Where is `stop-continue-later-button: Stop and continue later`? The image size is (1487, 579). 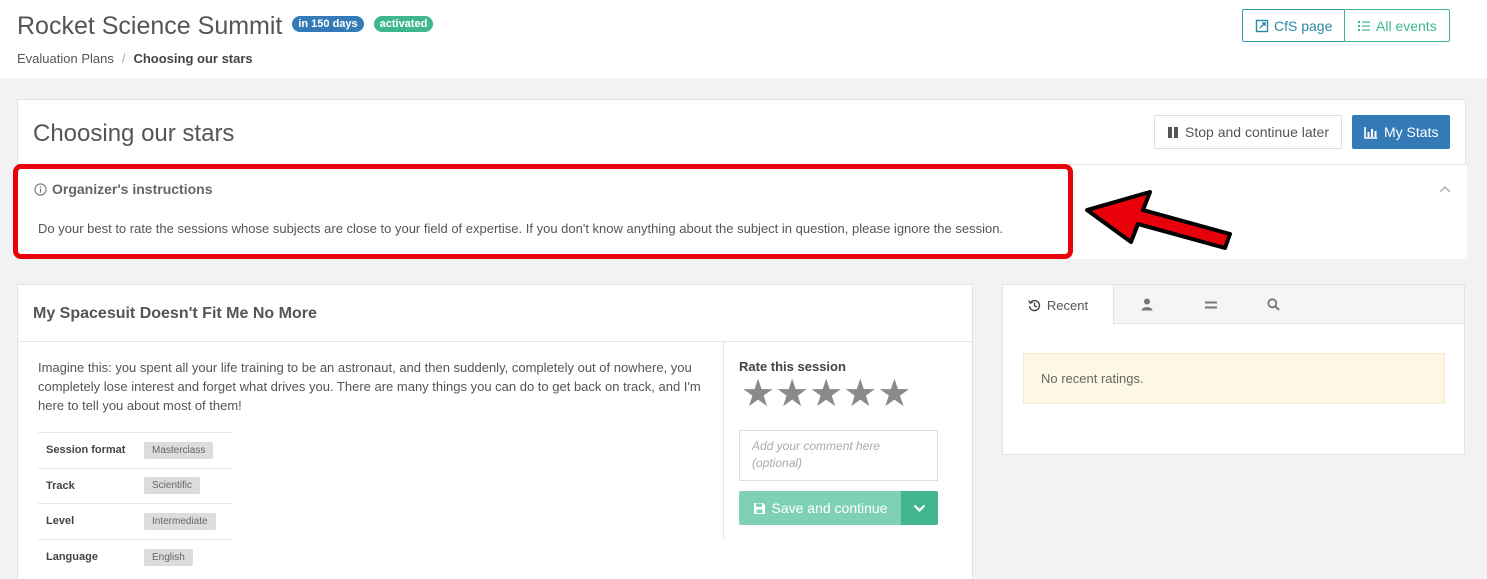 stop-continue-later-button: Stop and continue later is located at coordinates (1248, 132).